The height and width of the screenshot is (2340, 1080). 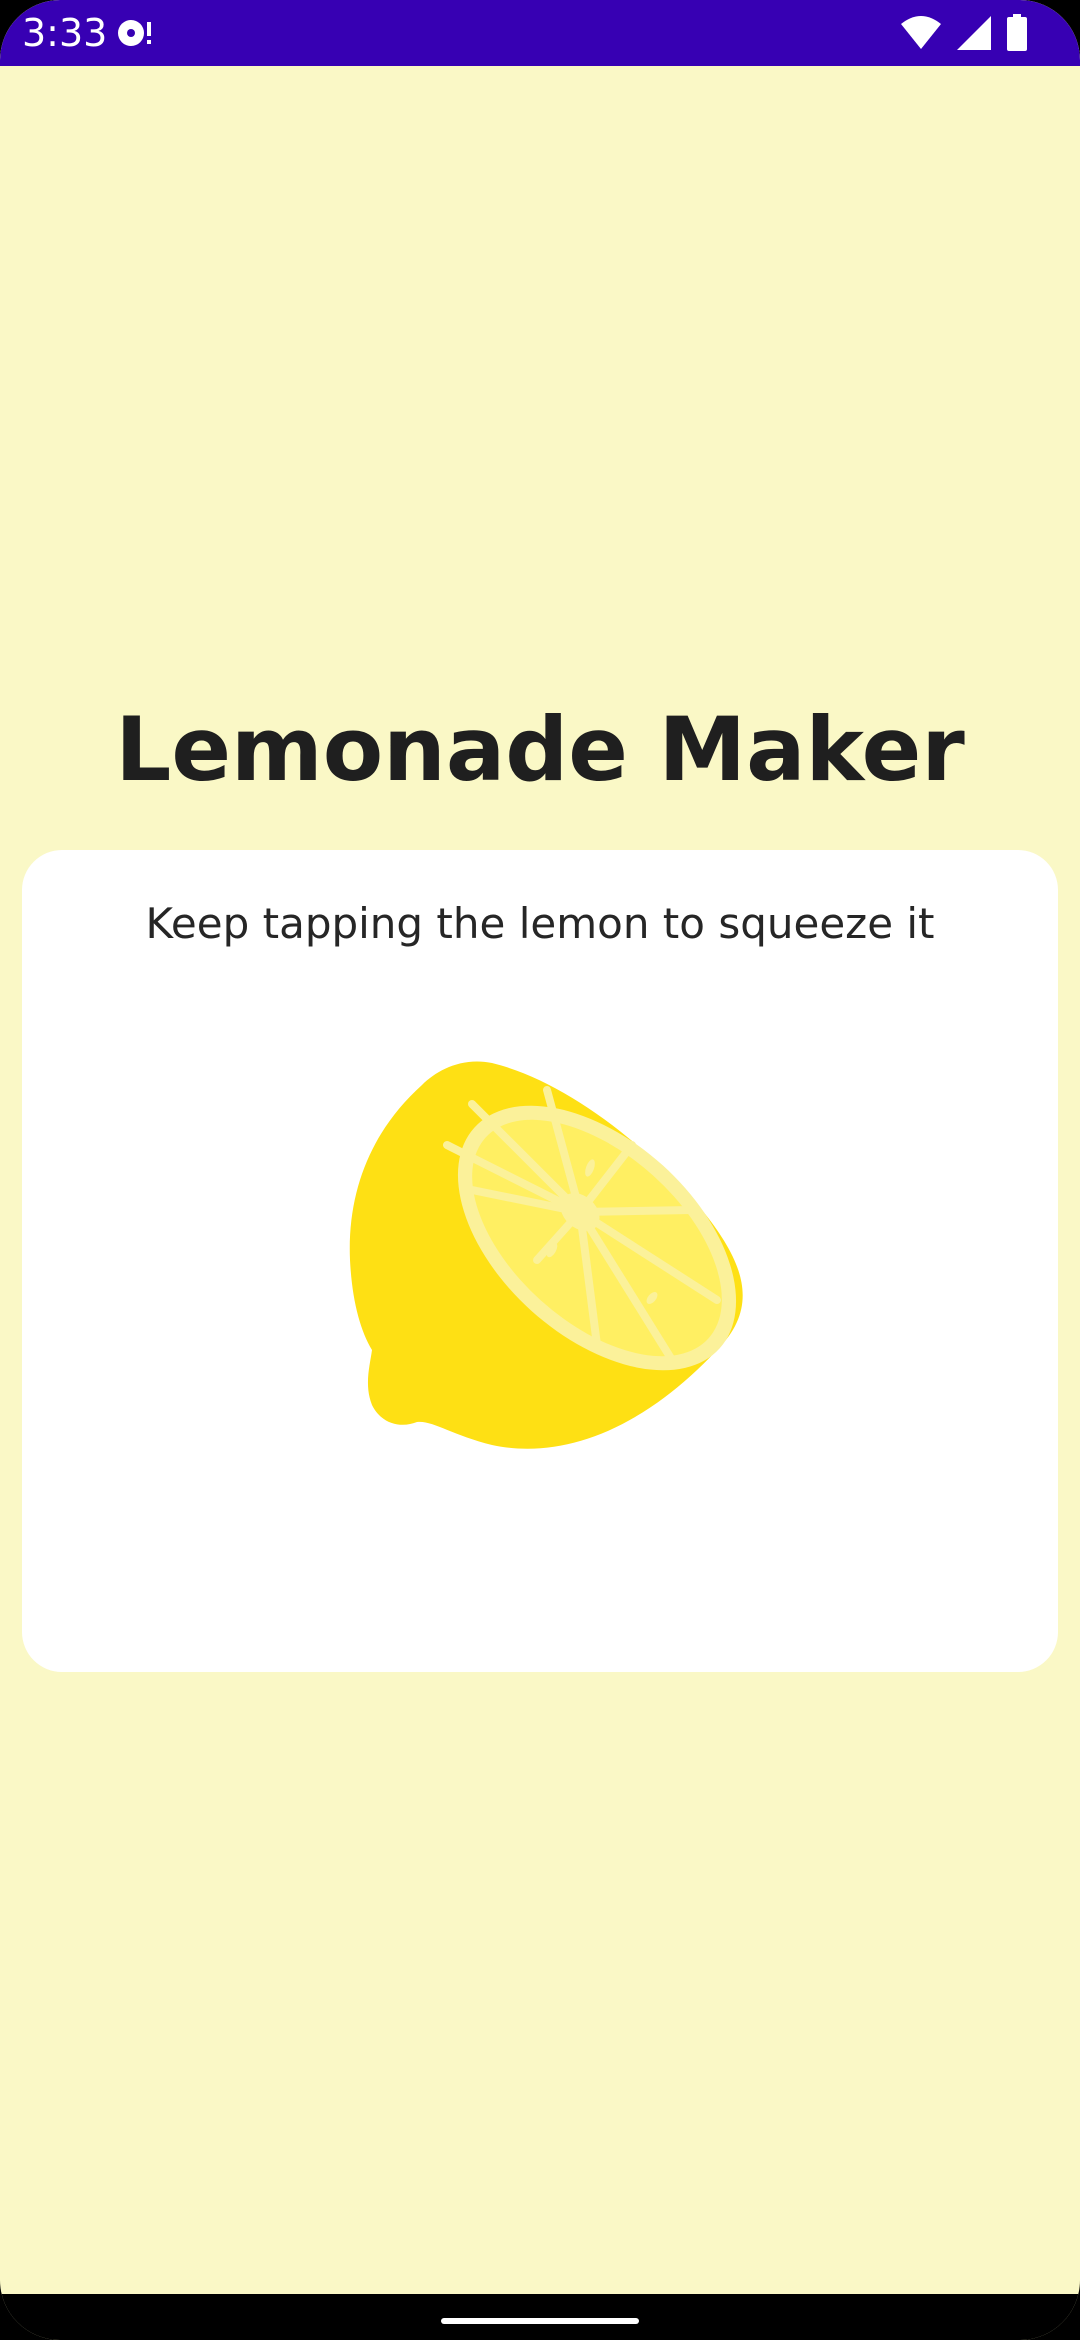 I want to click on cellular-signal-icon, so click(x=974, y=33).